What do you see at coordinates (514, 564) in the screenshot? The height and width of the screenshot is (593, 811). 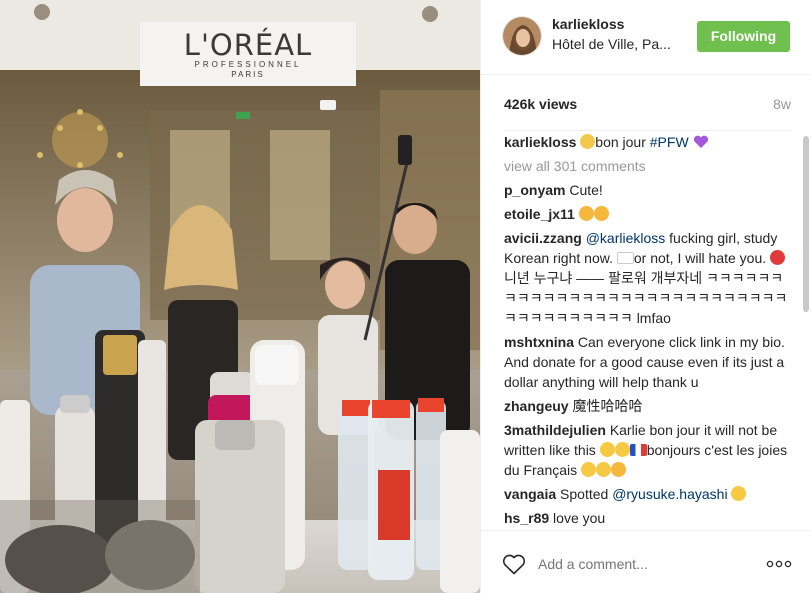 I see `heart-outline-icon` at bounding box center [514, 564].